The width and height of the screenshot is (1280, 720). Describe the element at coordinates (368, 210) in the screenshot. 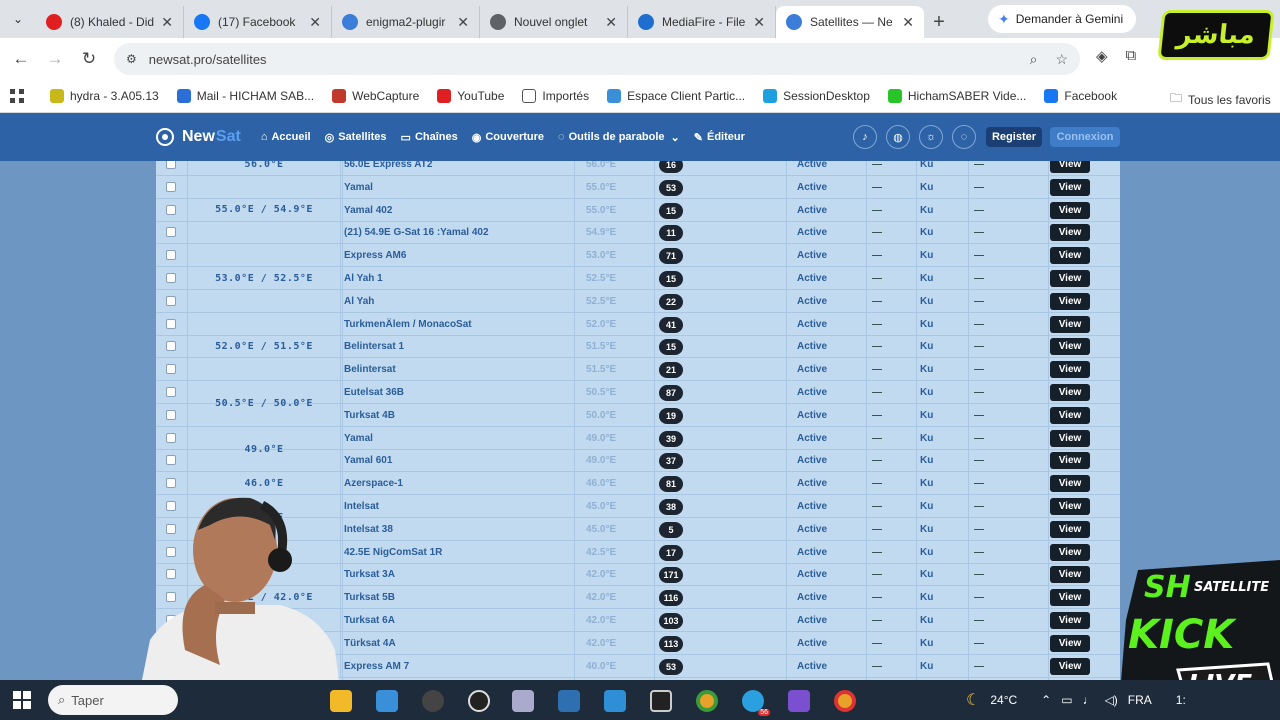

I see `satellite-name-link: Yamal 402` at that location.